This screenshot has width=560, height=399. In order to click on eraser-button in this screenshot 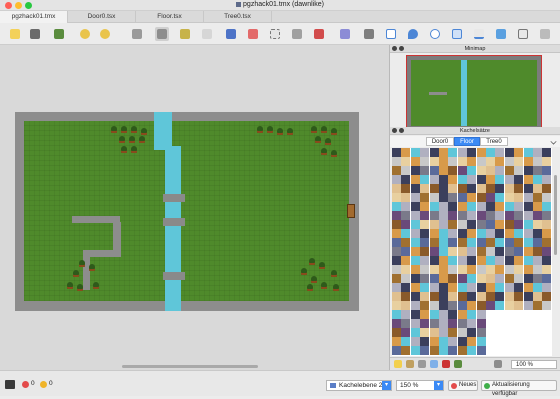, I will do `click(253, 34)`.